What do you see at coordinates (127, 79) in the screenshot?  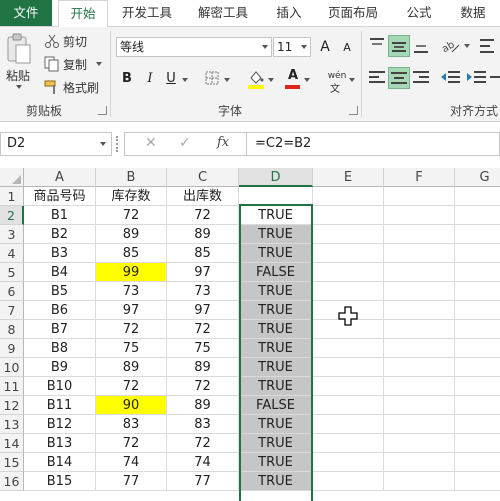 I see `bold-button: B` at bounding box center [127, 79].